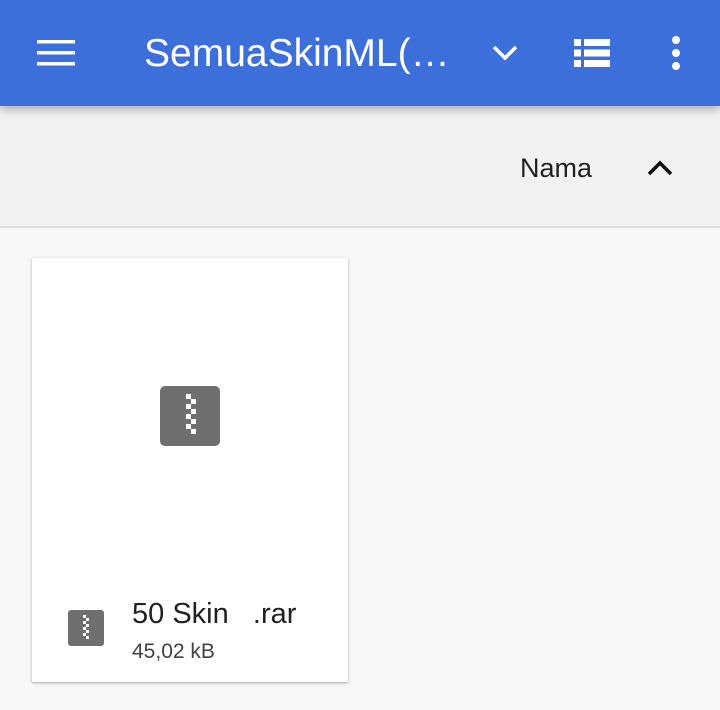 The image size is (720, 710). I want to click on sort-by-name: Nama, so click(556, 168).